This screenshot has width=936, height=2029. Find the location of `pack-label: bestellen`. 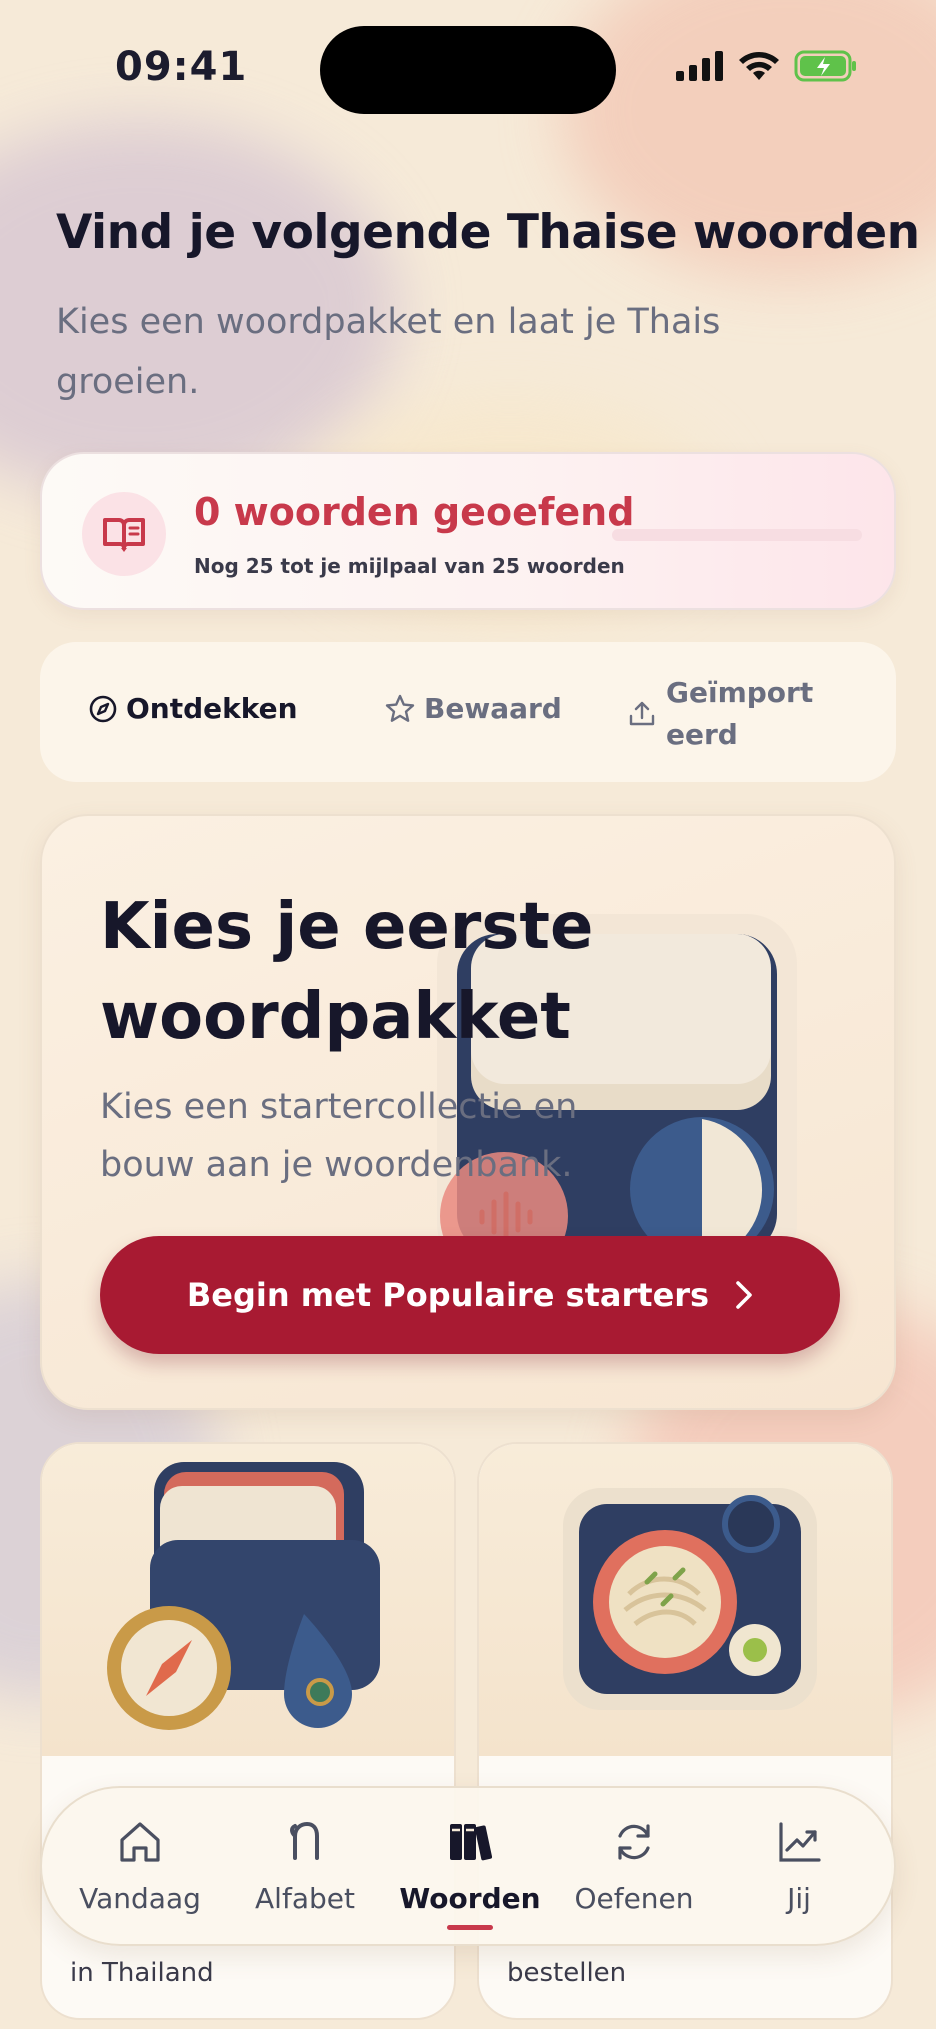

pack-label: bestellen is located at coordinates (567, 1973).